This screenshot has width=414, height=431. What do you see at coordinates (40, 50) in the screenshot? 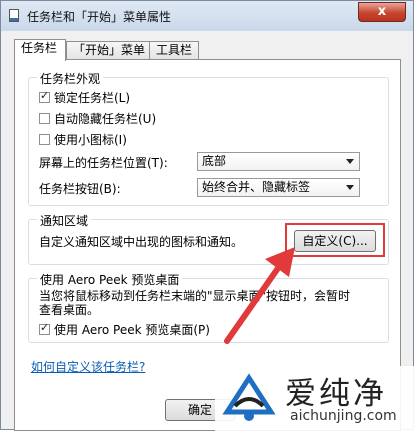
I see `tab-taskbar: 任务栏` at bounding box center [40, 50].